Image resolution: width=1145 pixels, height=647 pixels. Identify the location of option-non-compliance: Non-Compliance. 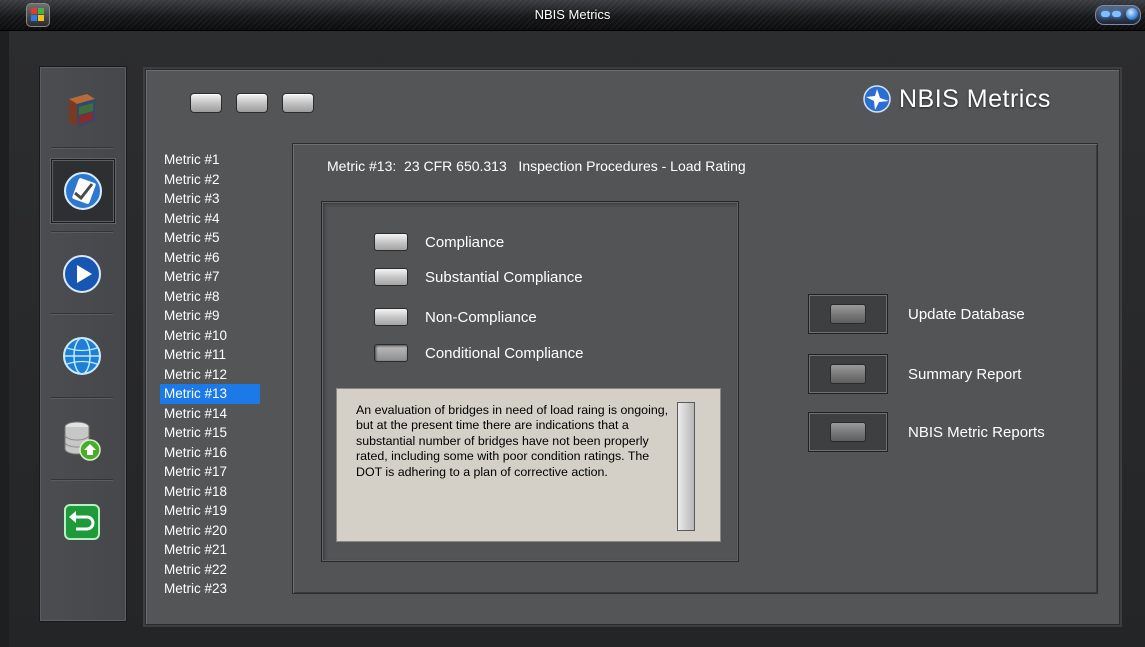
(455, 317).